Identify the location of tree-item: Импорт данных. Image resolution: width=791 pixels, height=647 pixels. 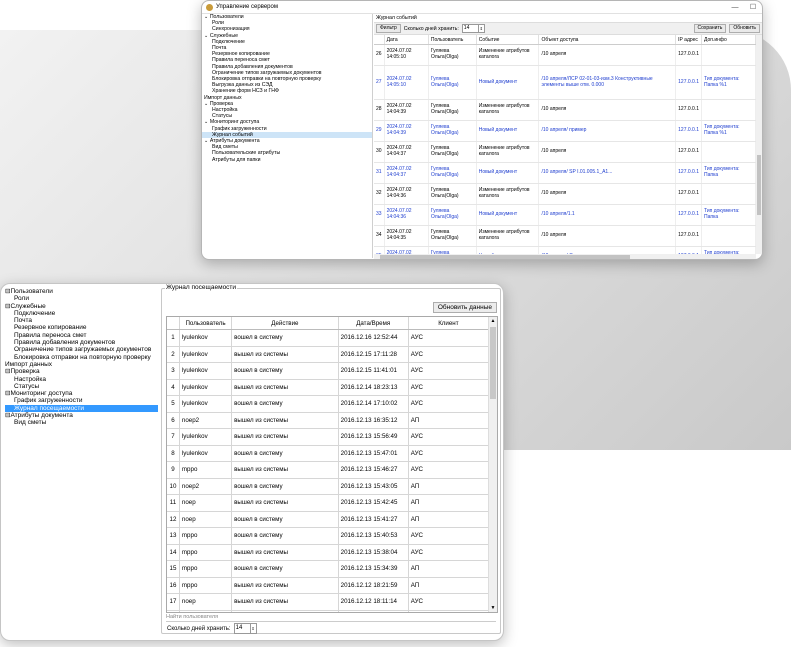
(81, 364).